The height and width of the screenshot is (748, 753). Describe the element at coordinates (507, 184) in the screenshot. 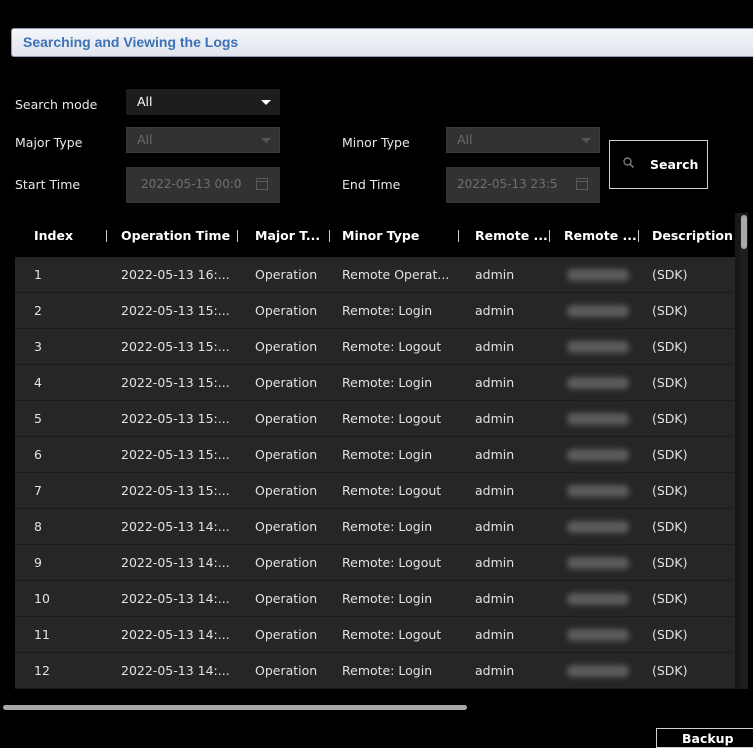

I see `end-time-value: 2022-05-13 23:5` at that location.